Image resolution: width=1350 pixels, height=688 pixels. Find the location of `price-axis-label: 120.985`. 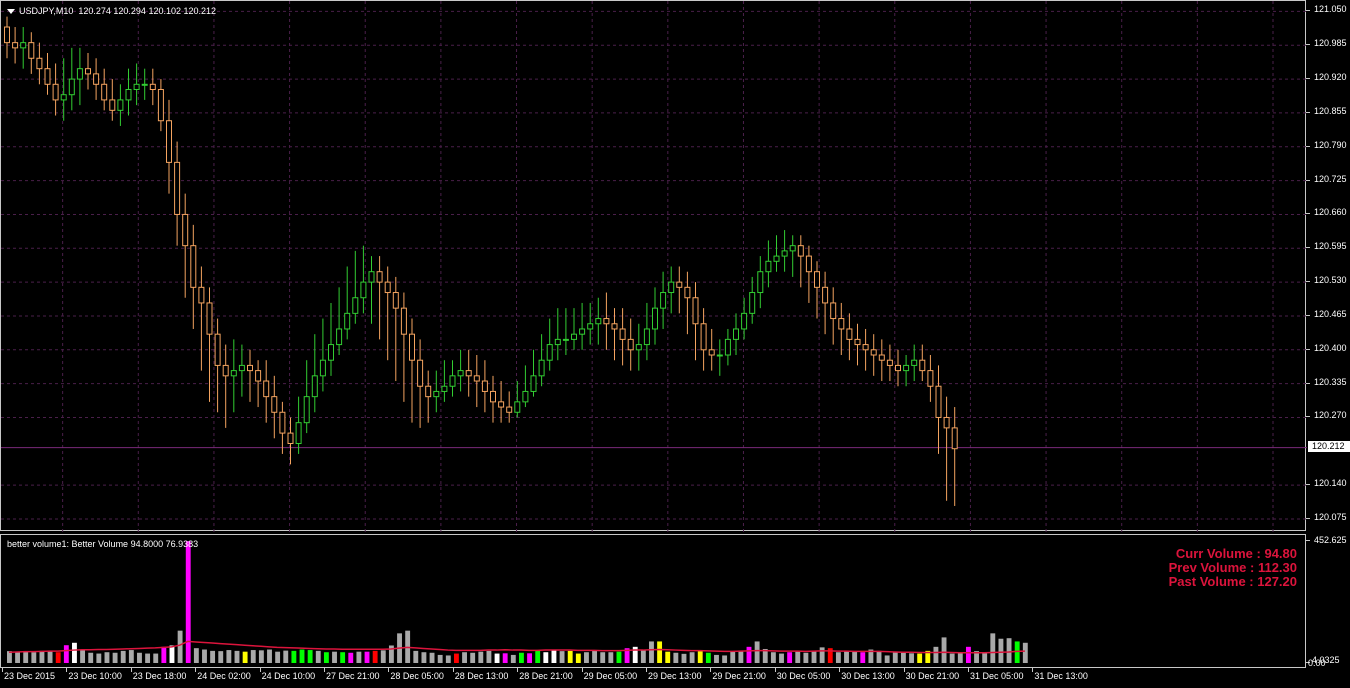

price-axis-label: 120.985 is located at coordinates (1330, 43).